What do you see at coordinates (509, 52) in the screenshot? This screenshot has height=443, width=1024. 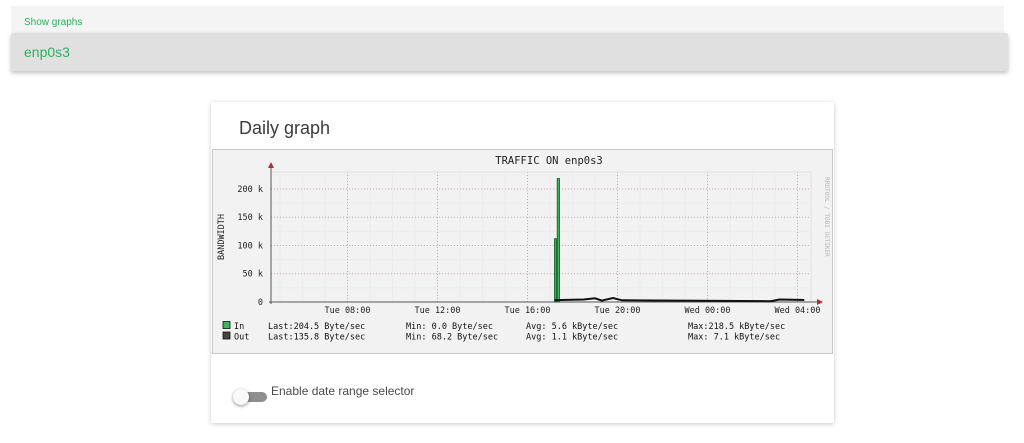 I see `interface-header: enp0s3` at bounding box center [509, 52].